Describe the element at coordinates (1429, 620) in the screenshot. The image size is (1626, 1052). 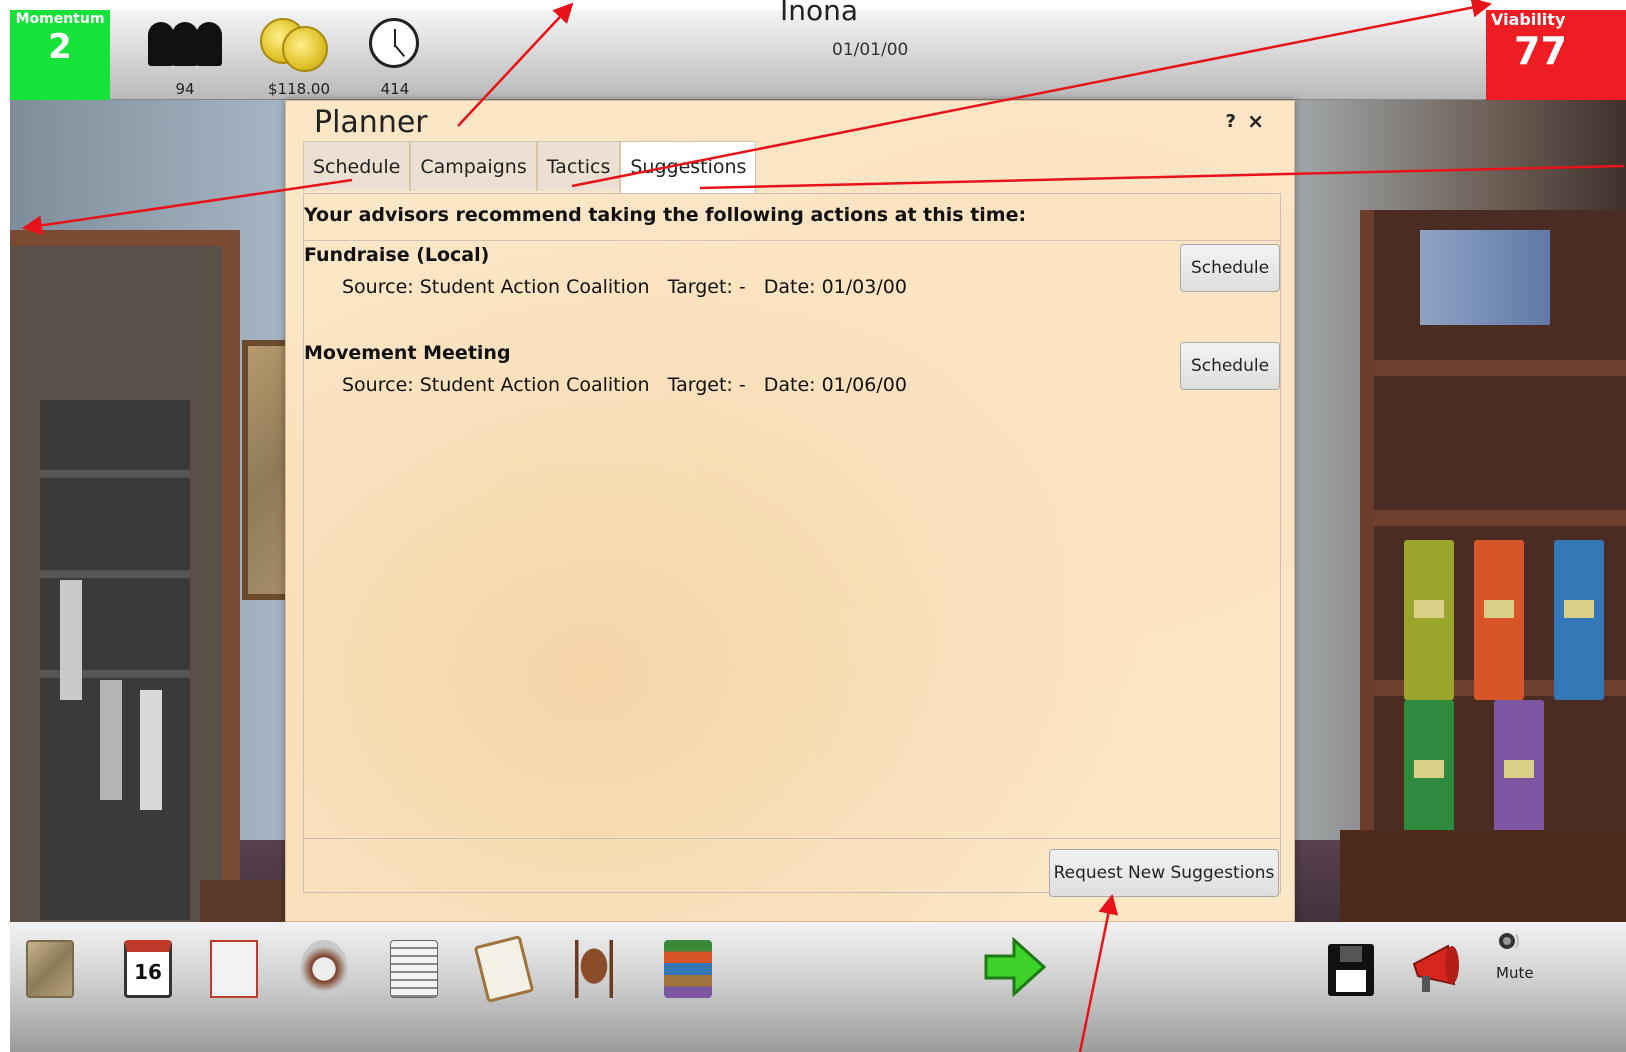
I see `green-binder` at that location.